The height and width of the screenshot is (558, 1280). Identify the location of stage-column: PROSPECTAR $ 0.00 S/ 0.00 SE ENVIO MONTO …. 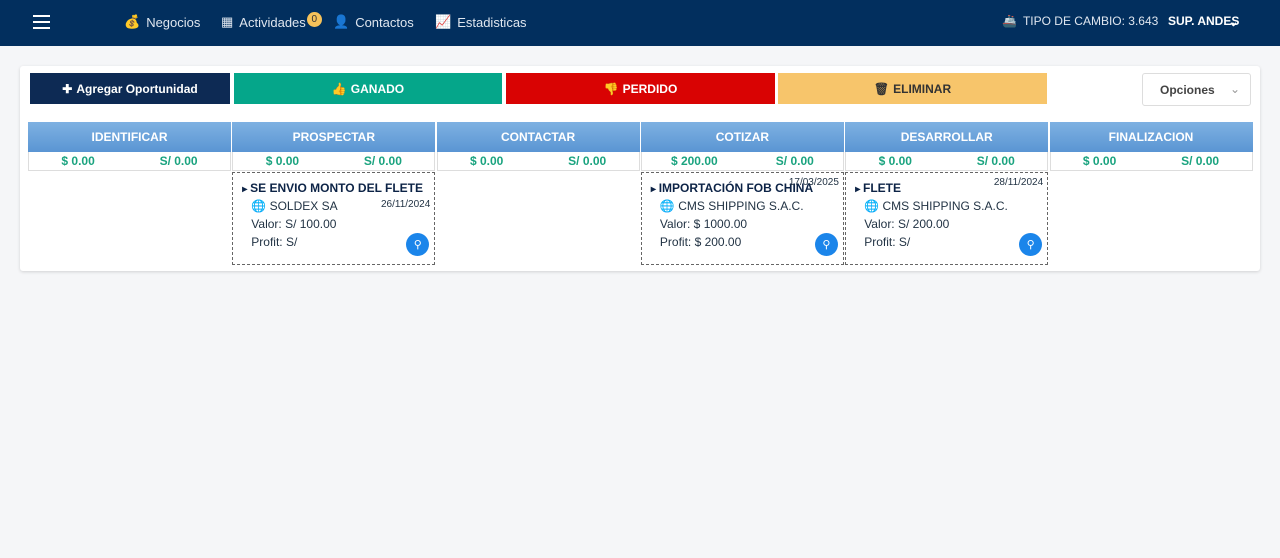
(334, 193).